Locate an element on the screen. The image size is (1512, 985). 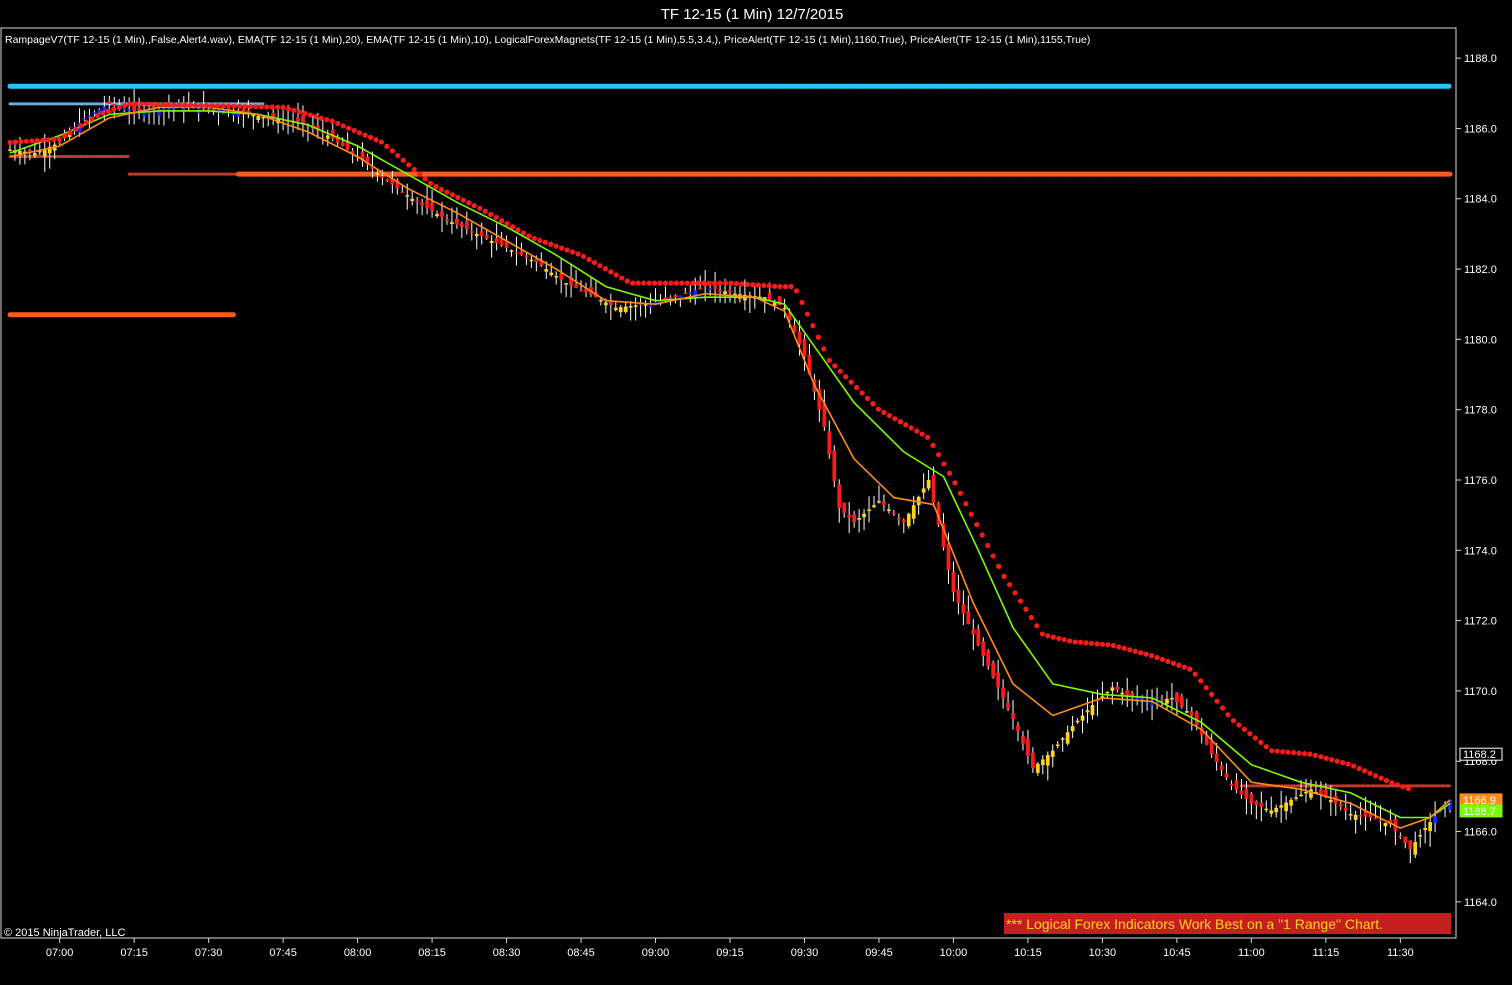
x-tick-label: 10:15 is located at coordinates (1028, 953).